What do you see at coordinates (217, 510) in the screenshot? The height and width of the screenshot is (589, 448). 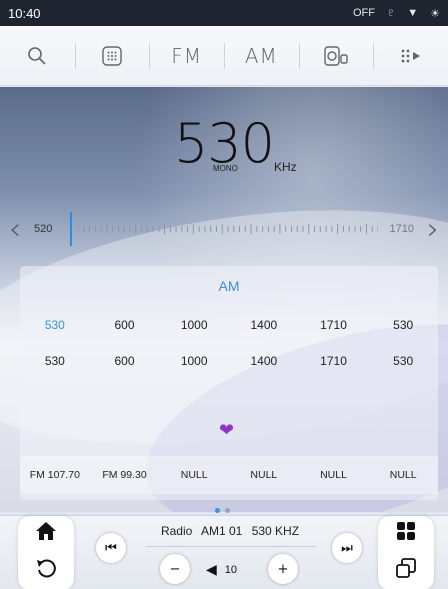 I see `page-dot-active` at bounding box center [217, 510].